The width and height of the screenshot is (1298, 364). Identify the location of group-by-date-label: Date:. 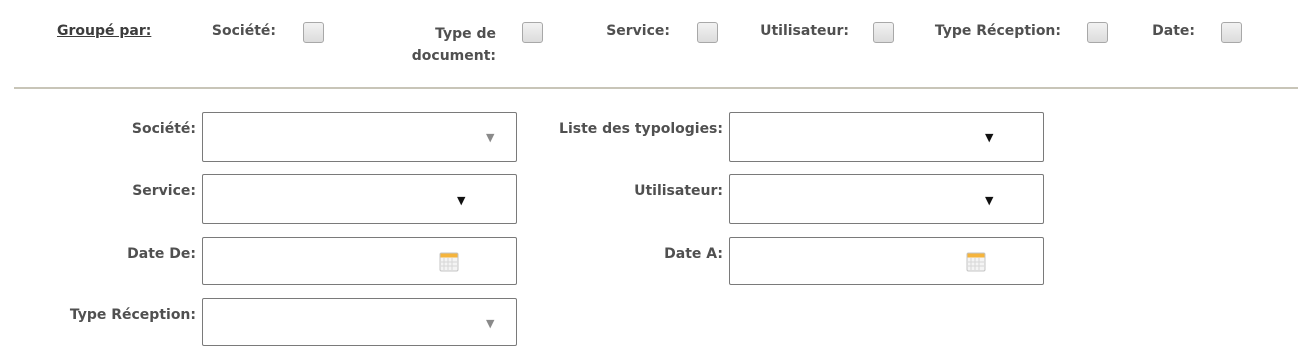
(1173, 31).